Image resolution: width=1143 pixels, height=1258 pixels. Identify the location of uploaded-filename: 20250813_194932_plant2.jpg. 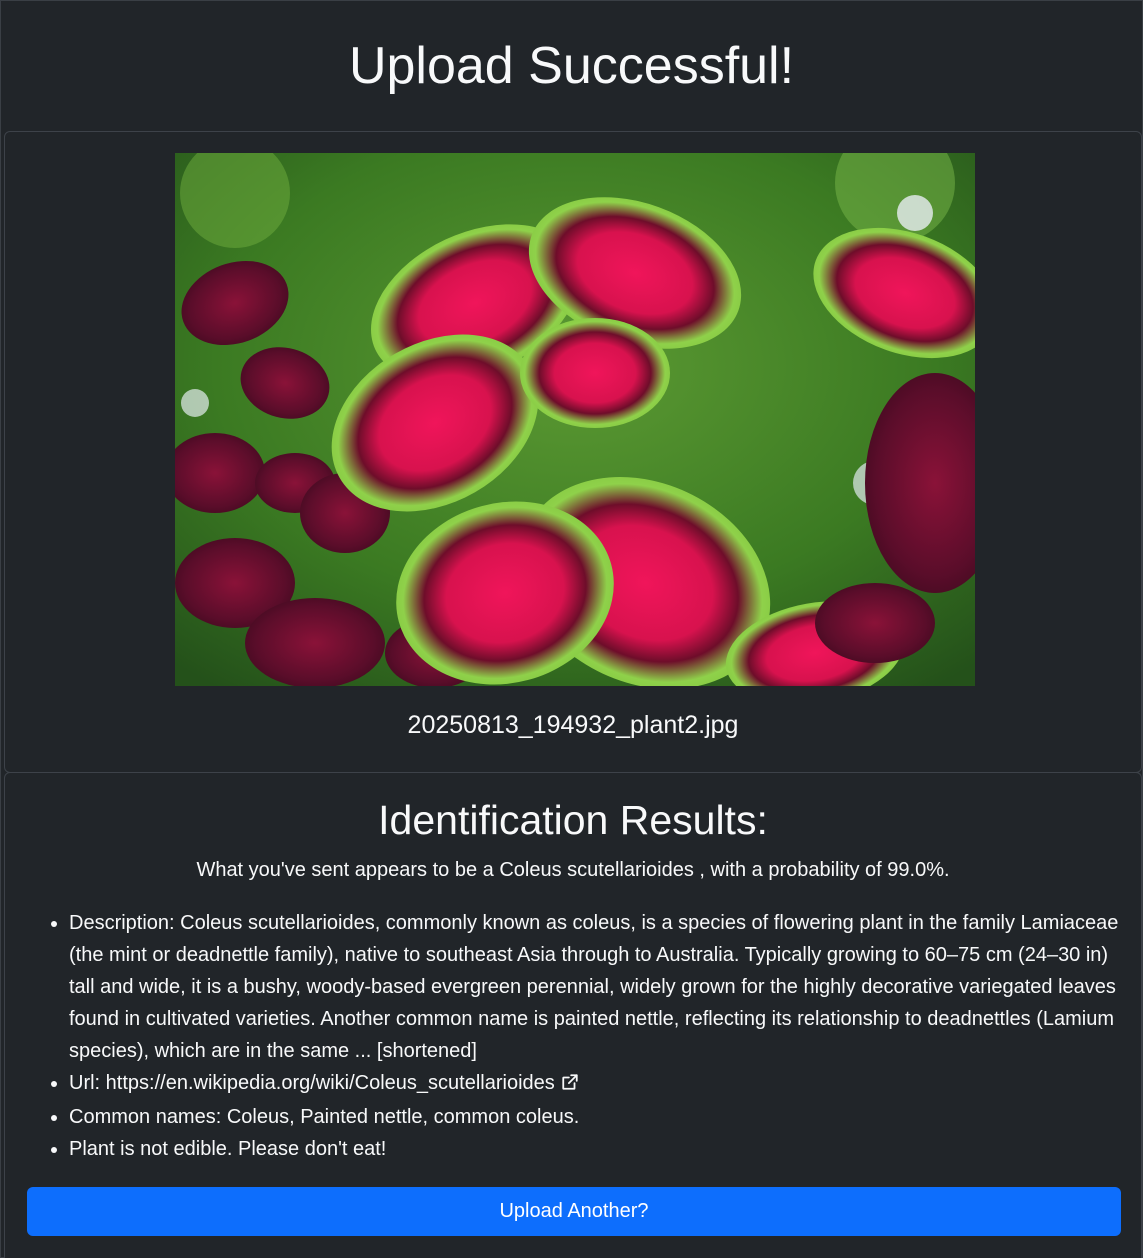
(573, 725).